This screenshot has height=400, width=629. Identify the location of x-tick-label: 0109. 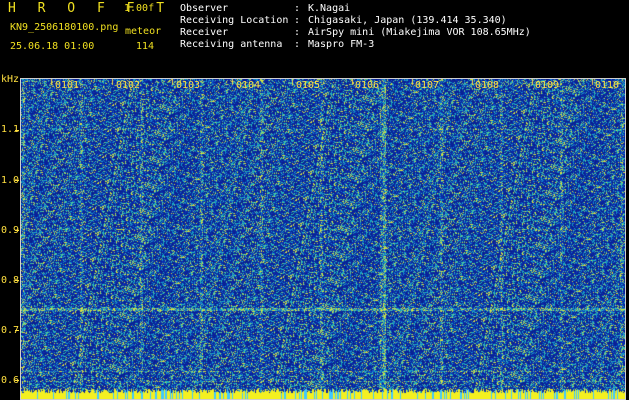
(547, 85).